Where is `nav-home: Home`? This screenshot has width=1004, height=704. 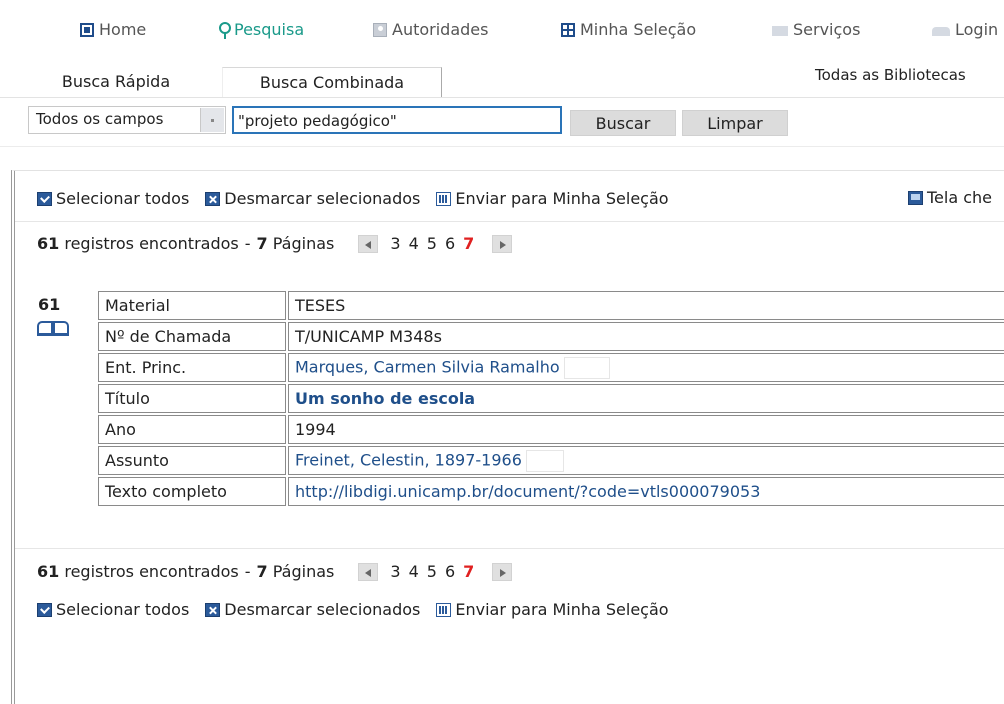 nav-home: Home is located at coordinates (113, 29).